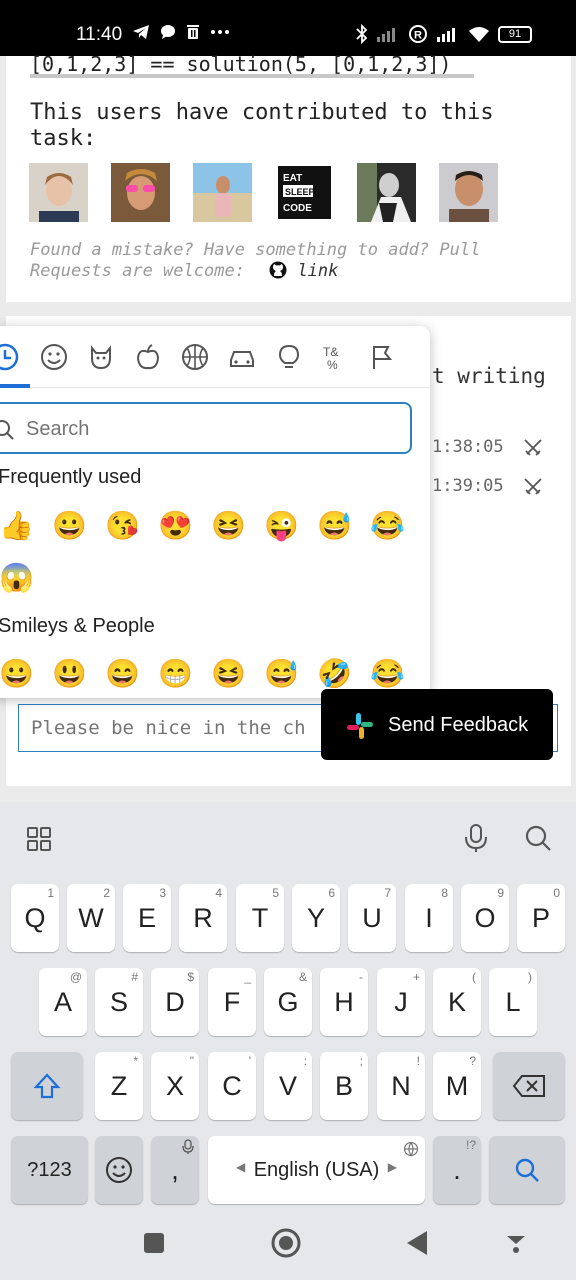 The width and height of the screenshot is (576, 1280). What do you see at coordinates (21, 526) in the screenshot?
I see `emoji-item: 👍` at bounding box center [21, 526].